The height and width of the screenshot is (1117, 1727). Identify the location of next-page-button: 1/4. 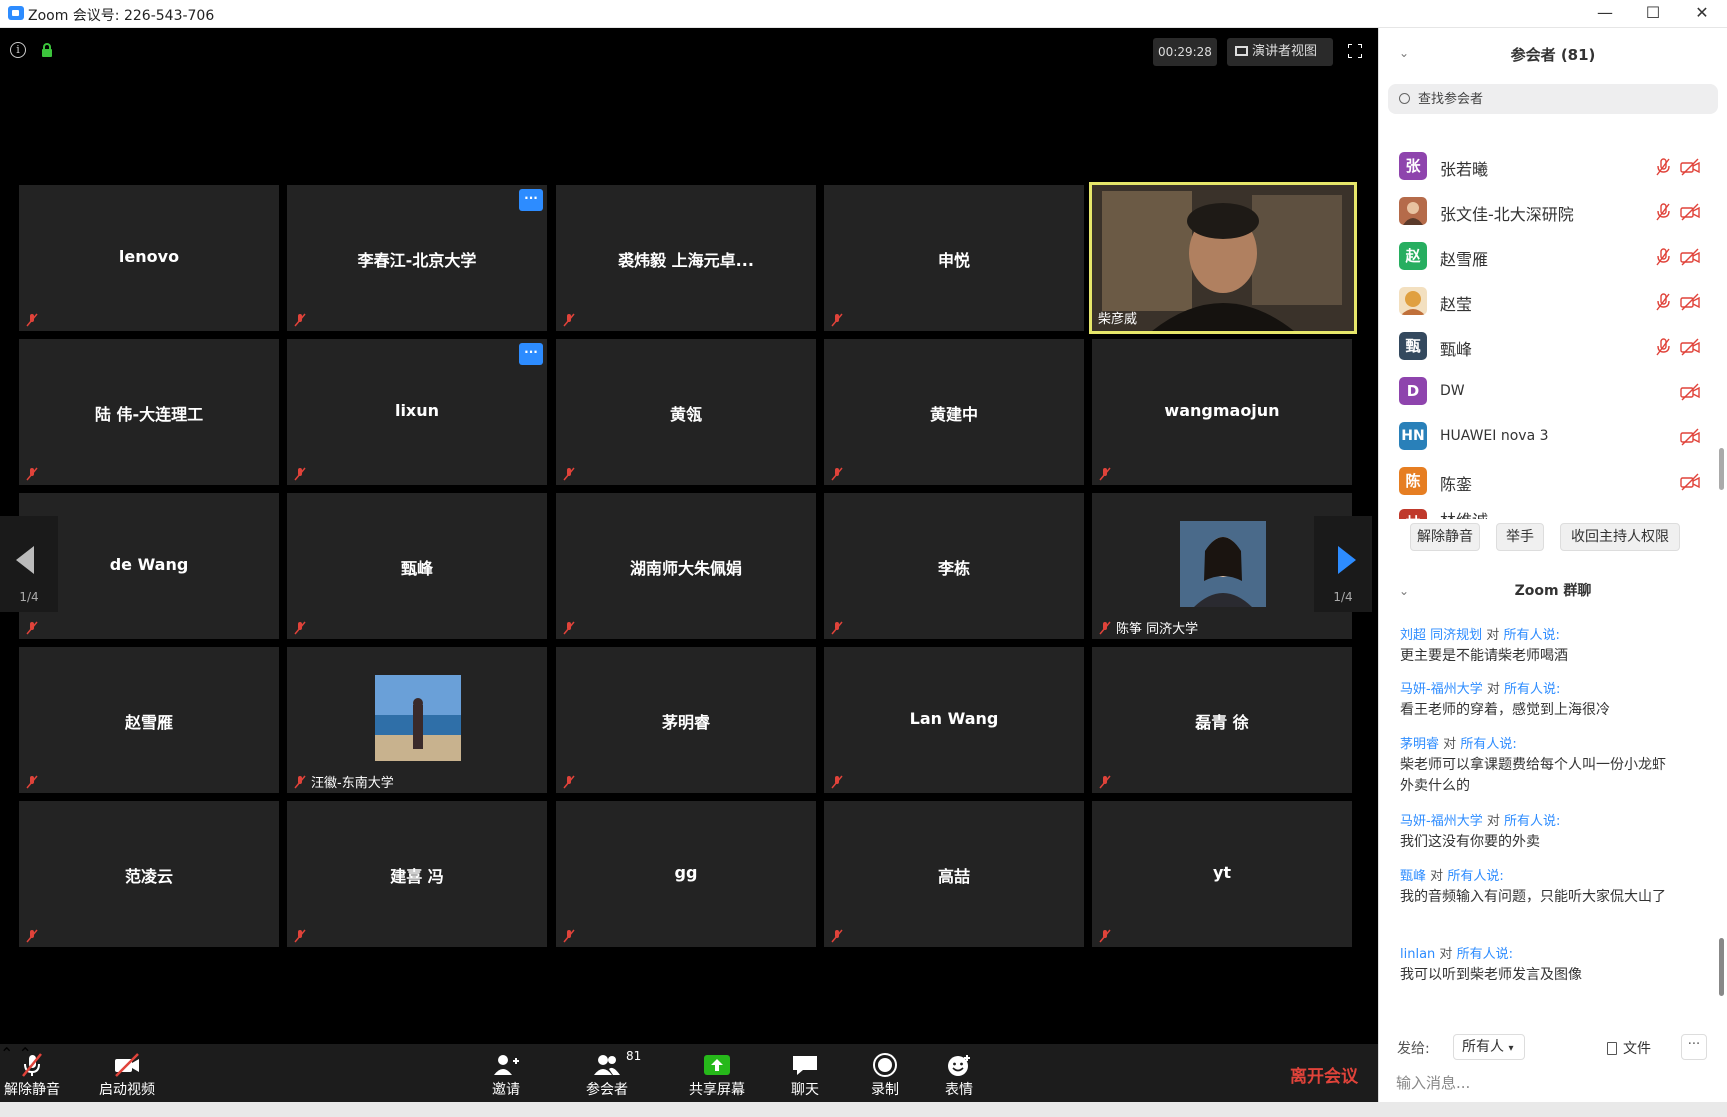
(1343, 564).